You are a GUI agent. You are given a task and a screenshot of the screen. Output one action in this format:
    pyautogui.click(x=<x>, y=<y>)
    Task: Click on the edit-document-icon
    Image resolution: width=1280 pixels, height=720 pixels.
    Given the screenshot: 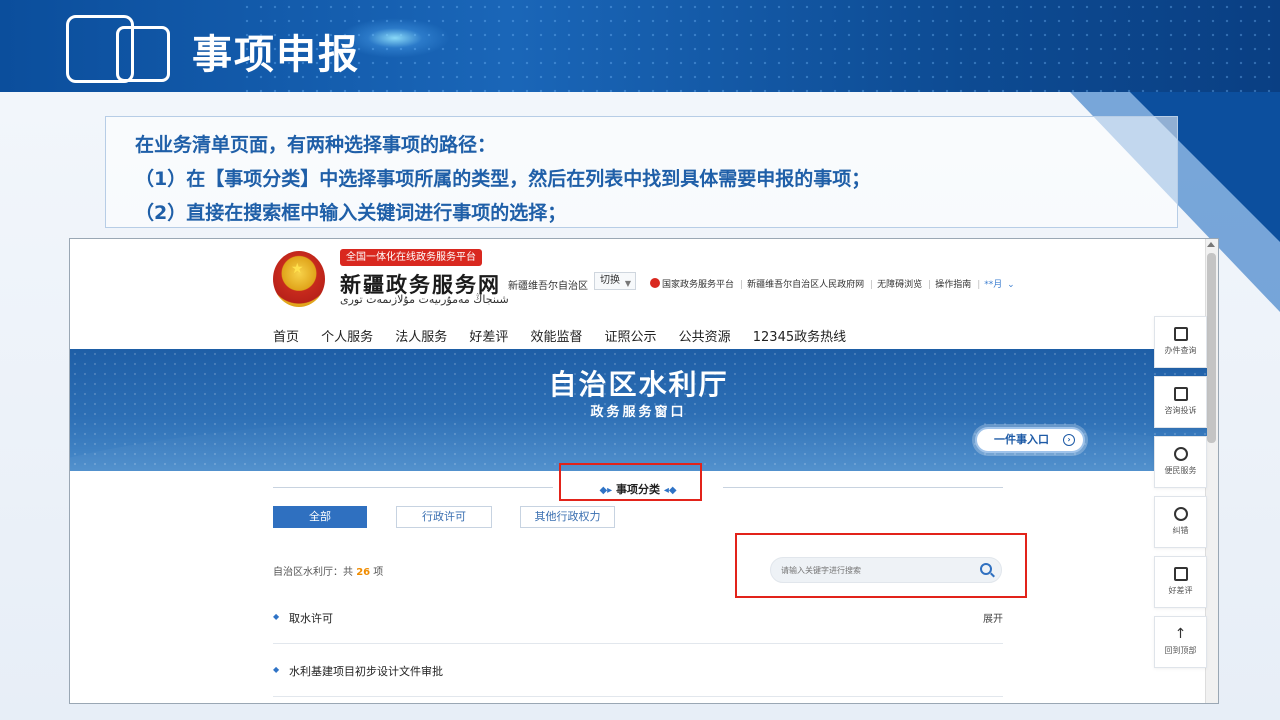 What is the action you would take?
    pyautogui.click(x=1180, y=574)
    